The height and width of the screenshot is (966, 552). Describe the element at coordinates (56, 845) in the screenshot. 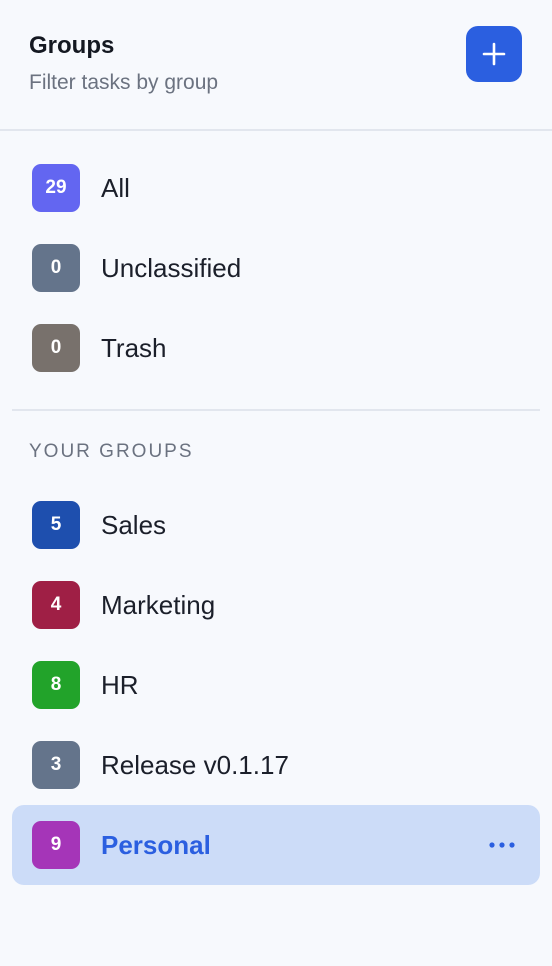

I see `count-badge: 9` at that location.